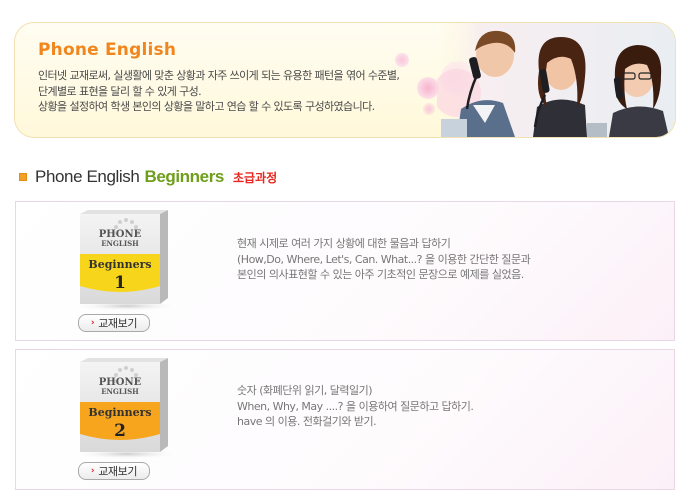 This screenshot has height=502, width=690. Describe the element at coordinates (556, 80) in the screenshot. I see `banner-photo-people-on-phones` at that location.